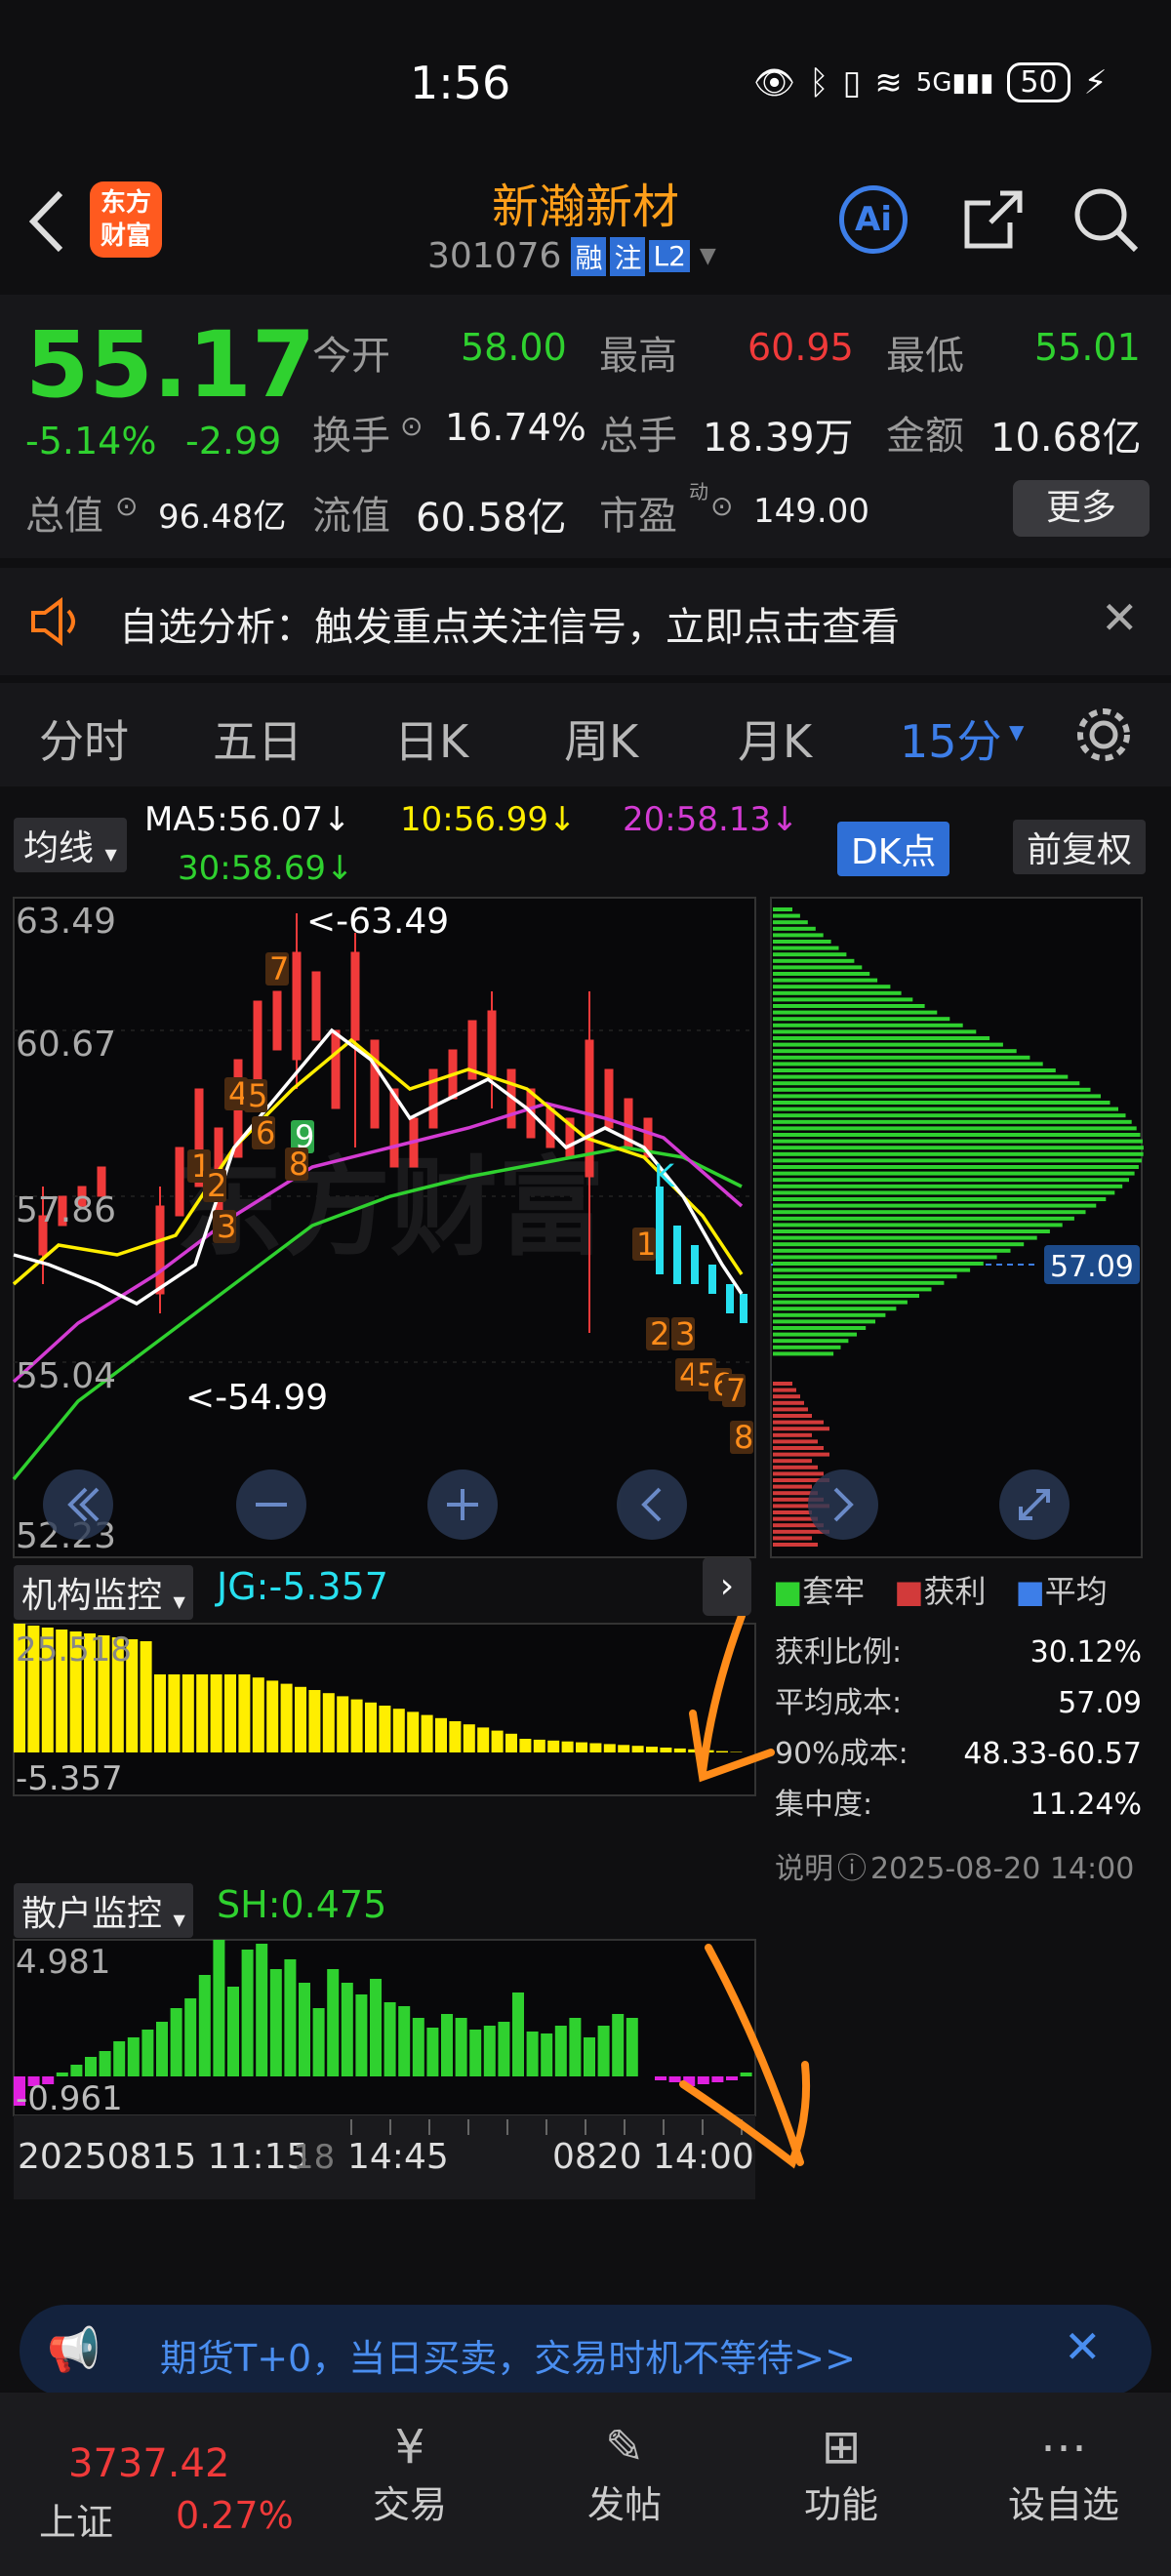  What do you see at coordinates (993, 219) in the screenshot?
I see `share-icon` at bounding box center [993, 219].